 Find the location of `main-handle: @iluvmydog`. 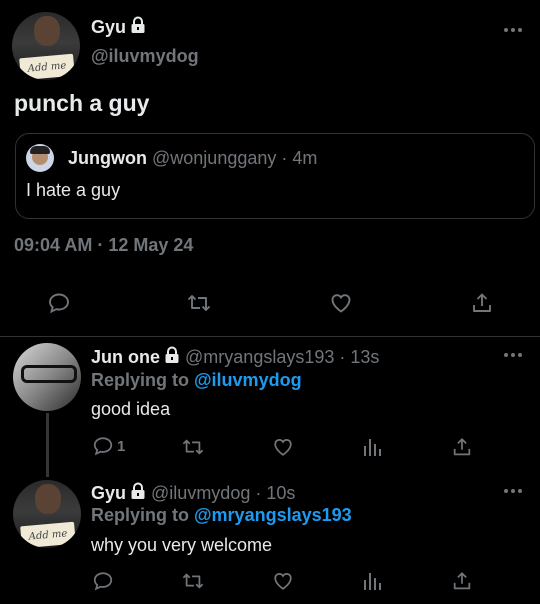

main-handle: @iluvmydog is located at coordinates (145, 56).